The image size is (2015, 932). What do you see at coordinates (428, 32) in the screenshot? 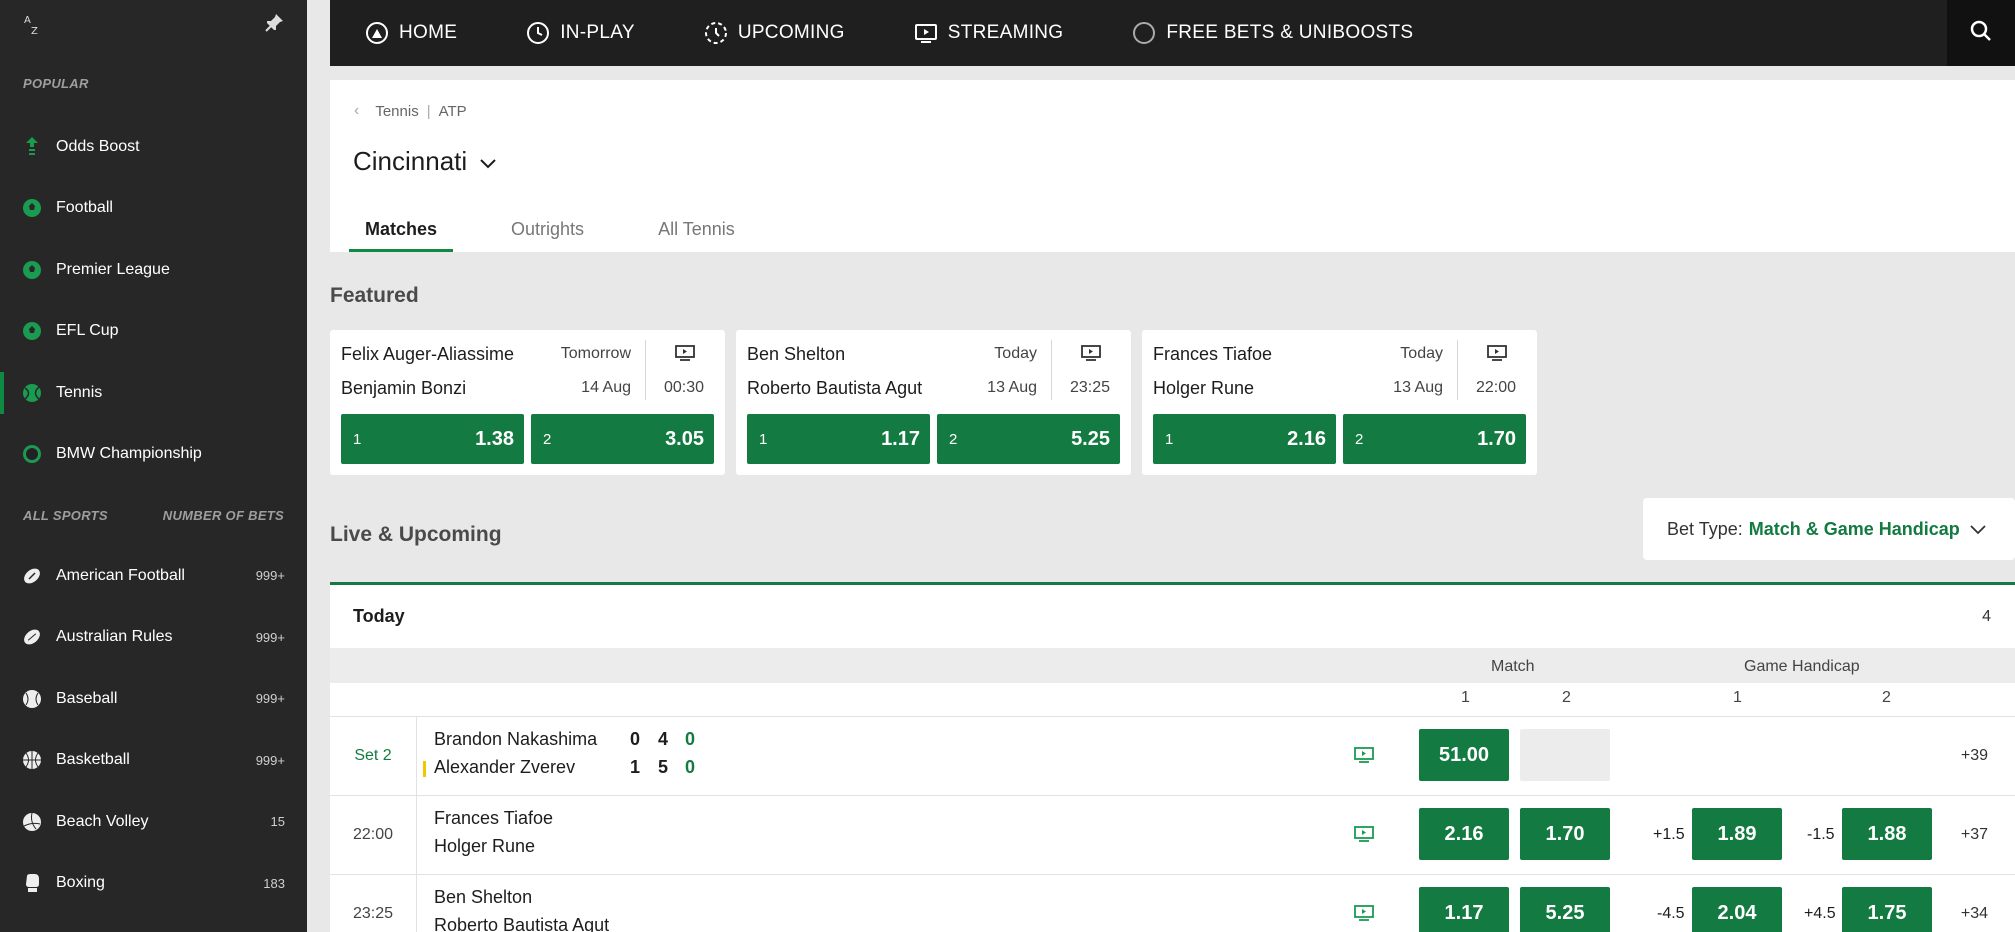
I see `nav-label: HOME` at bounding box center [428, 32].